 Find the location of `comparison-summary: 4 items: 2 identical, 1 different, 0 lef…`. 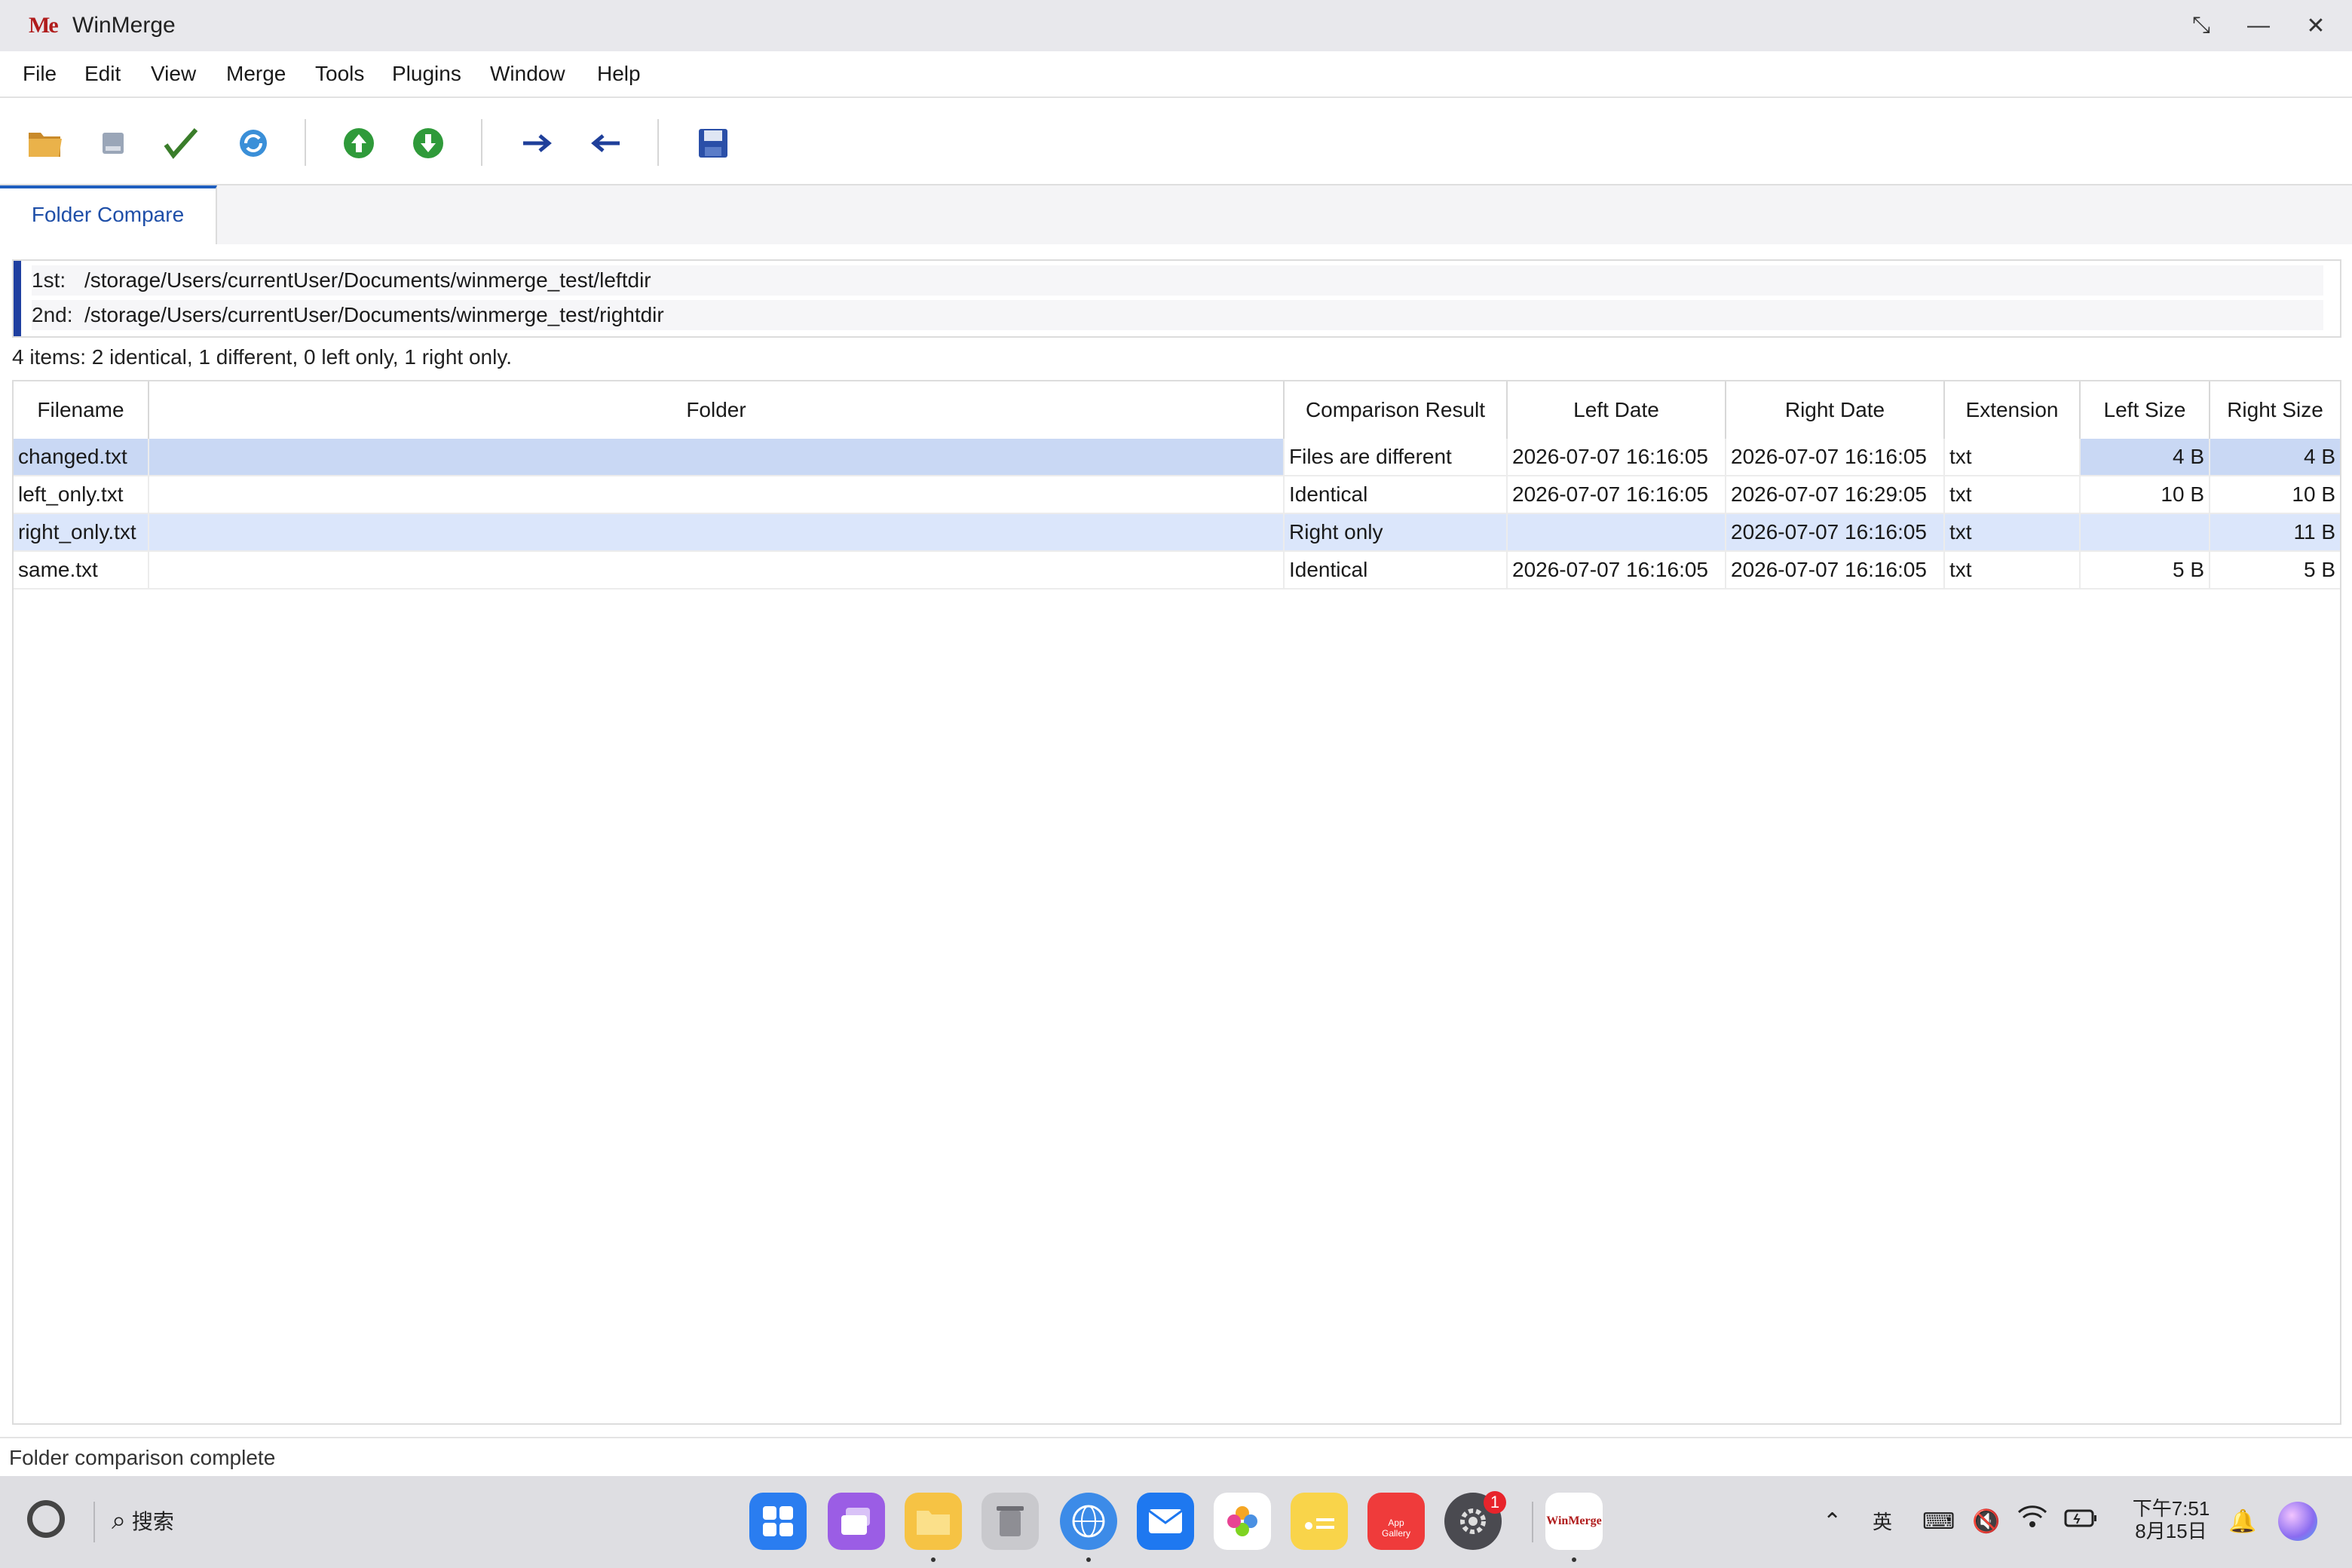

comparison-summary: 4 items: 2 identical, 1 different, 0 lef… is located at coordinates (262, 357).